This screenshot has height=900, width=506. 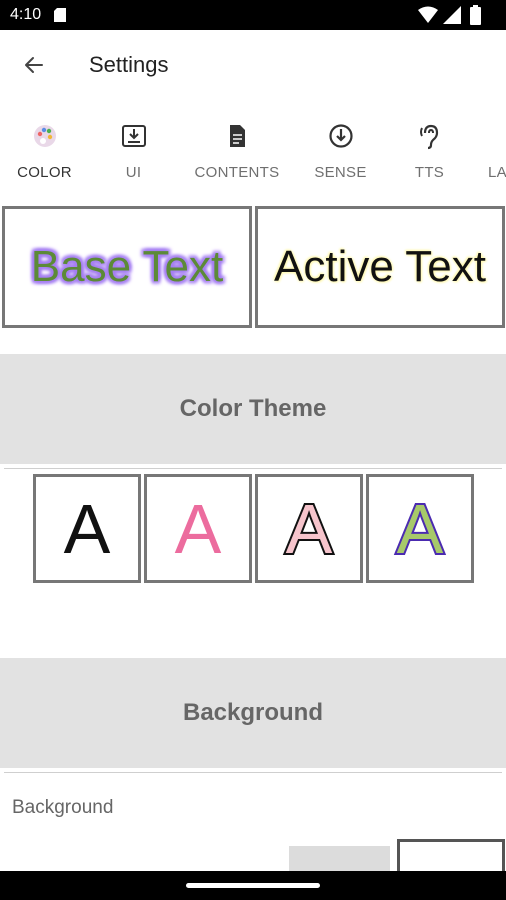 I want to click on status-time: 4:10, so click(x=26, y=14).